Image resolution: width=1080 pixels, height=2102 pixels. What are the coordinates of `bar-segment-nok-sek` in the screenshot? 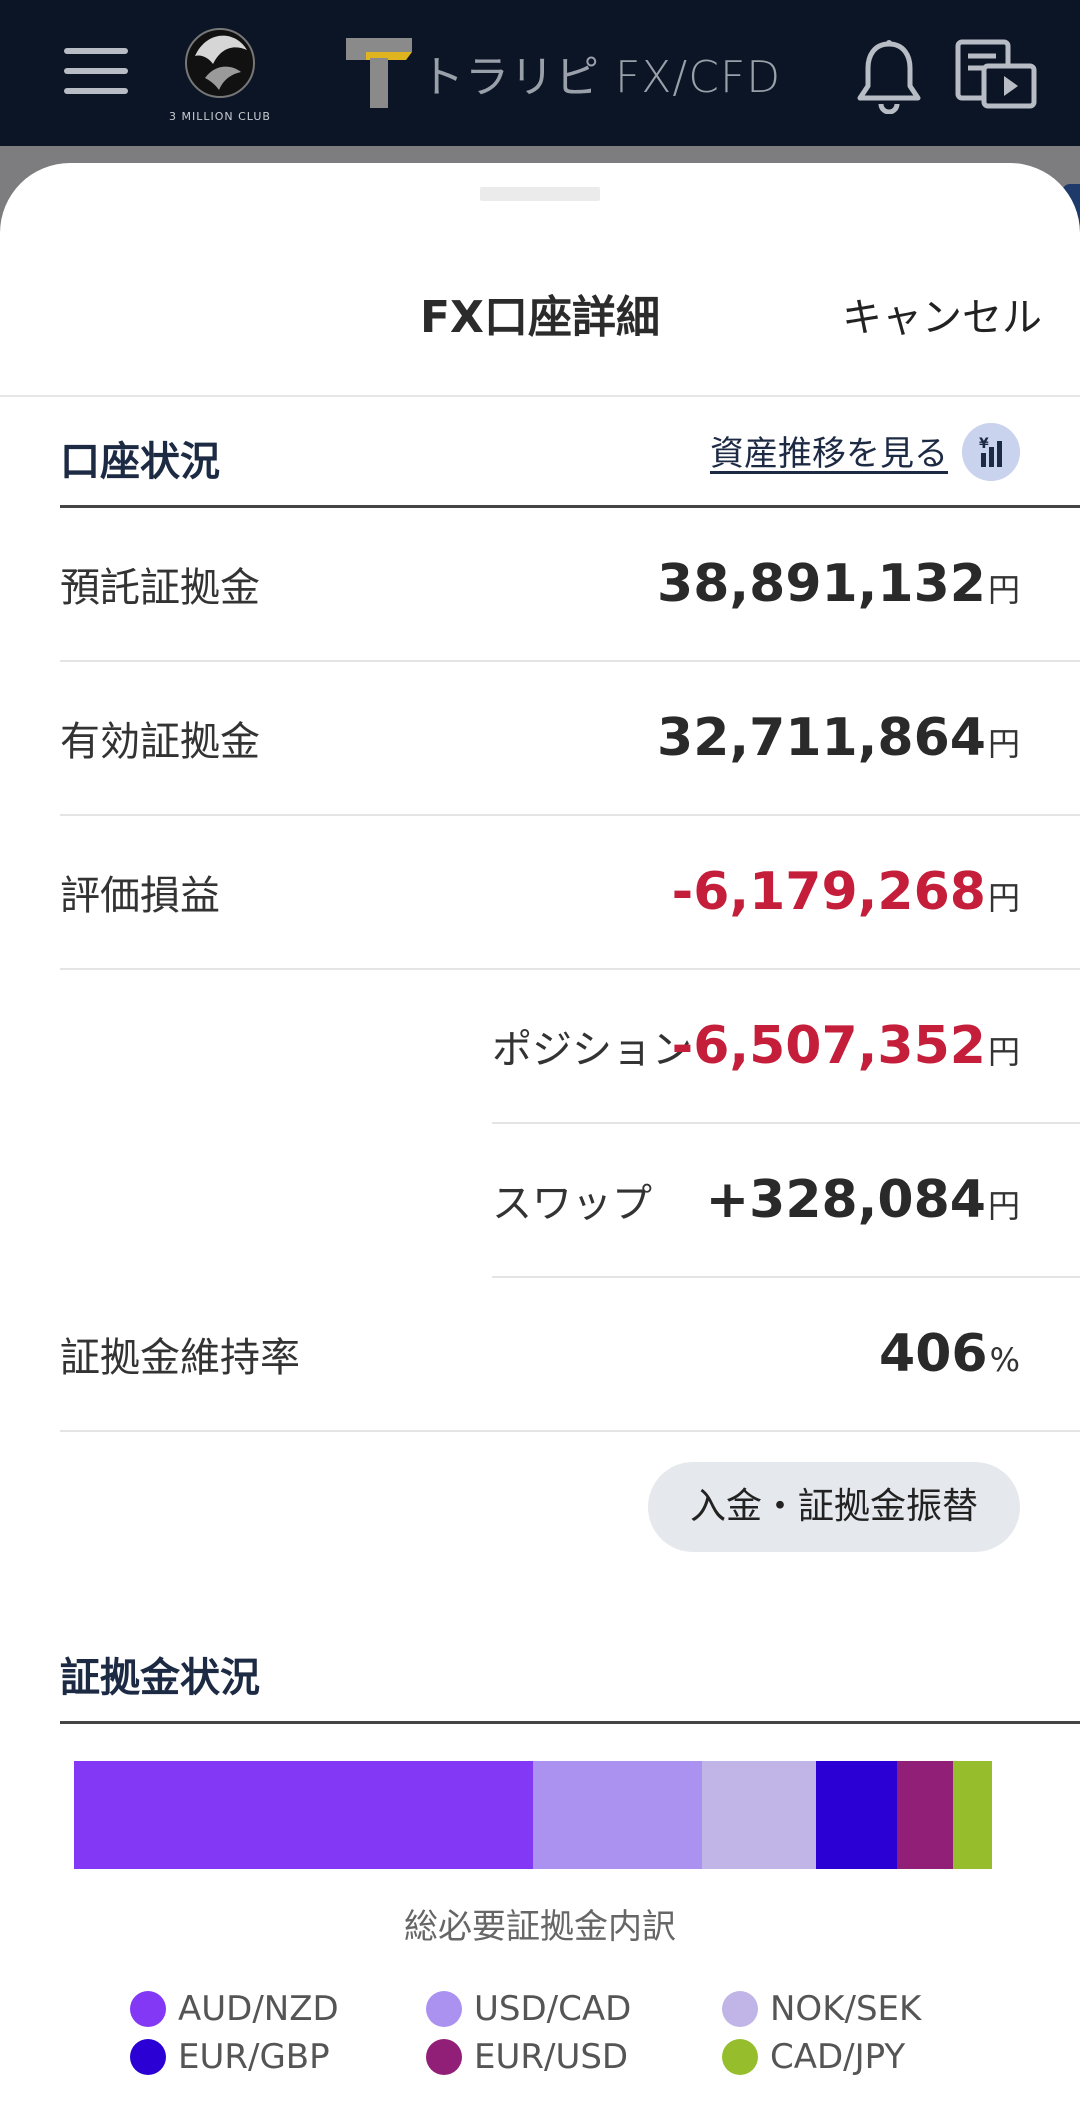 It's located at (758, 1815).